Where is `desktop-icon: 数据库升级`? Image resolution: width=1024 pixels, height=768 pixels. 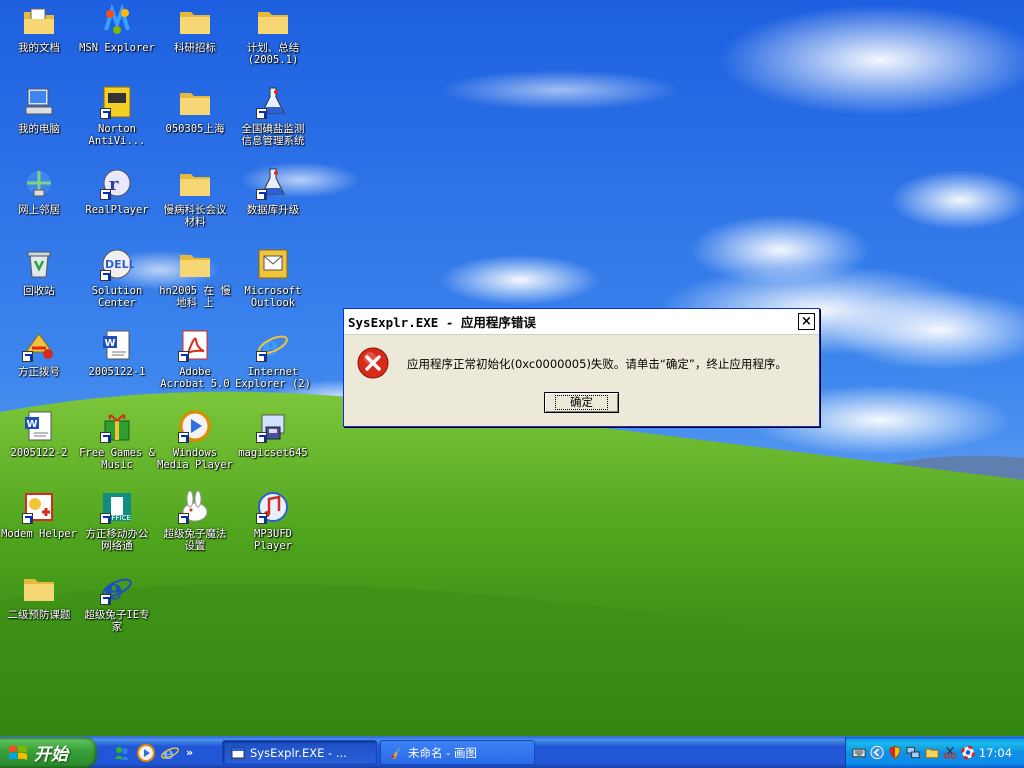
desktop-icon: 数据库升级 is located at coordinates (273, 206).